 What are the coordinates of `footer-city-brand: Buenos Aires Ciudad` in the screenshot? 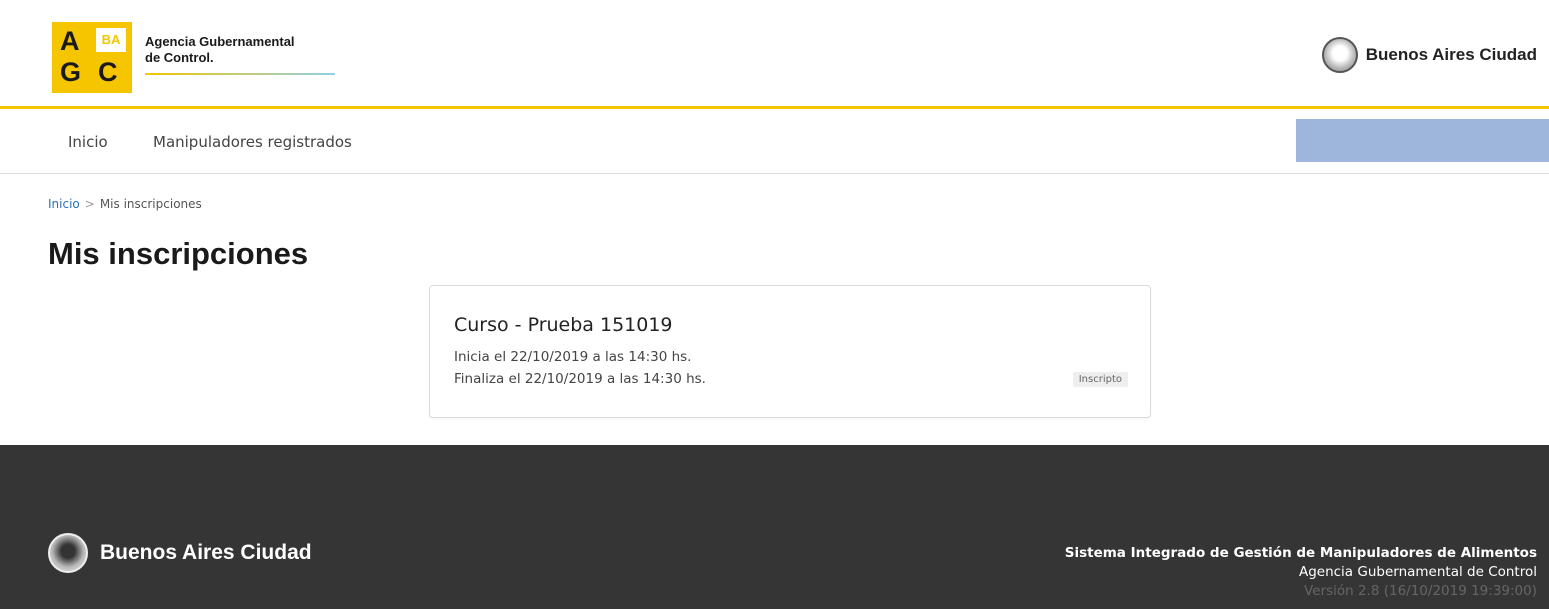 It's located at (180, 553).